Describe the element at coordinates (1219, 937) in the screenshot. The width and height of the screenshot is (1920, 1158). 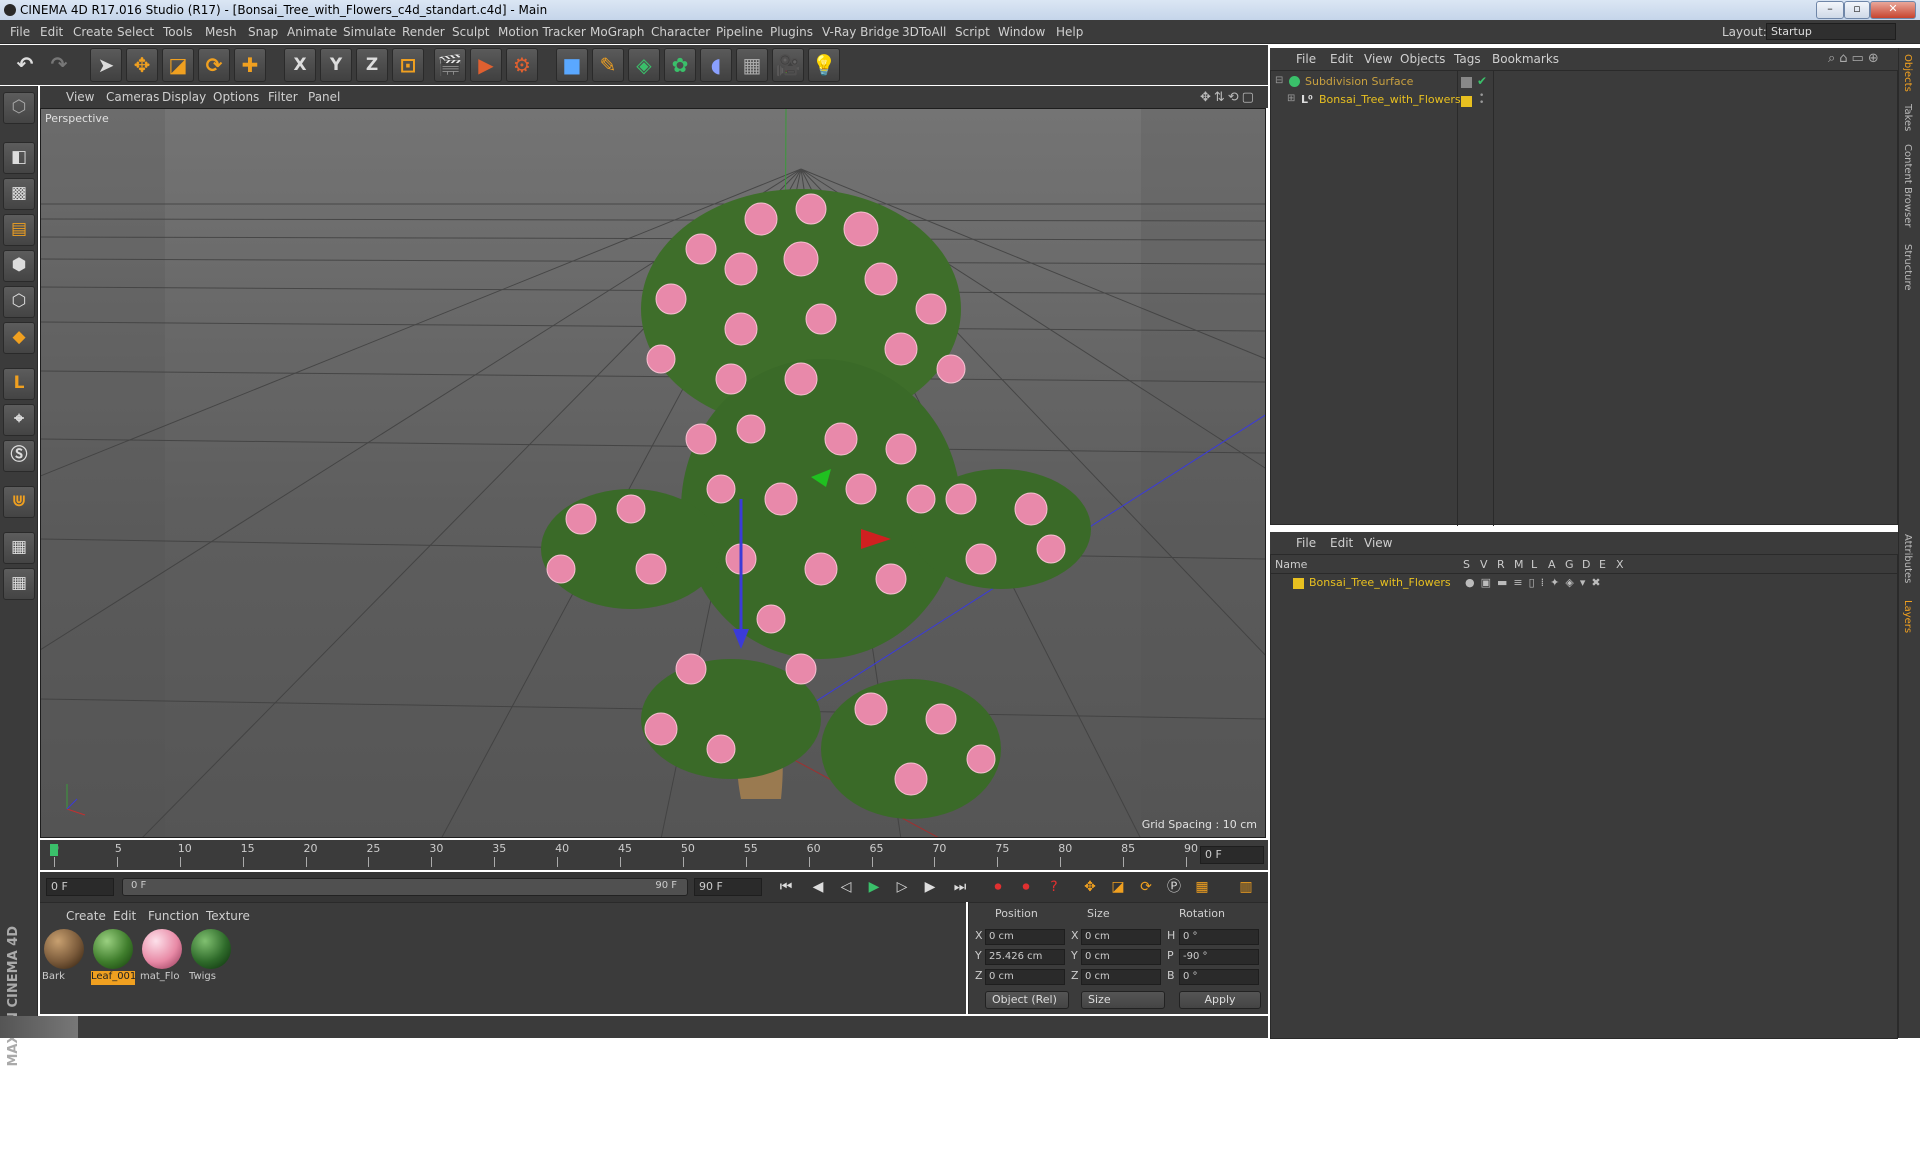
I see `rot-h-field: 0 °` at that location.